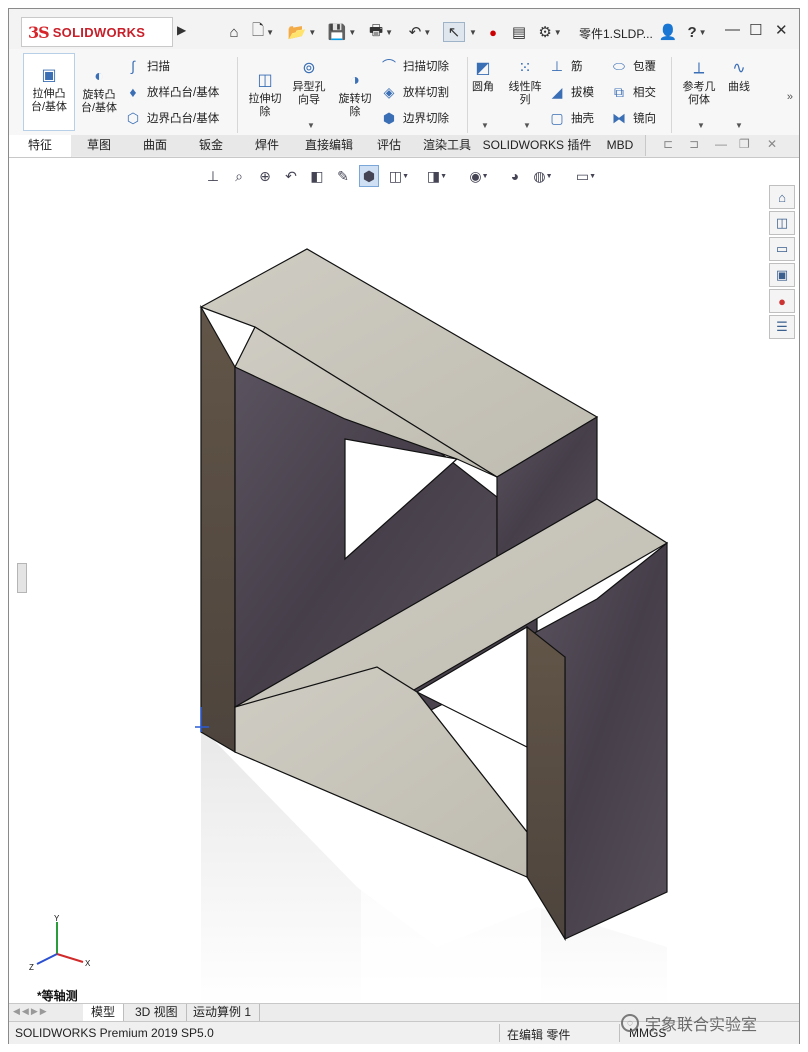 Image resolution: width=808 pixels, height=1052 pixels. What do you see at coordinates (701, 125) in the screenshot?
I see `reference-geometry-dropdown-icon: ▼` at bounding box center [701, 125].